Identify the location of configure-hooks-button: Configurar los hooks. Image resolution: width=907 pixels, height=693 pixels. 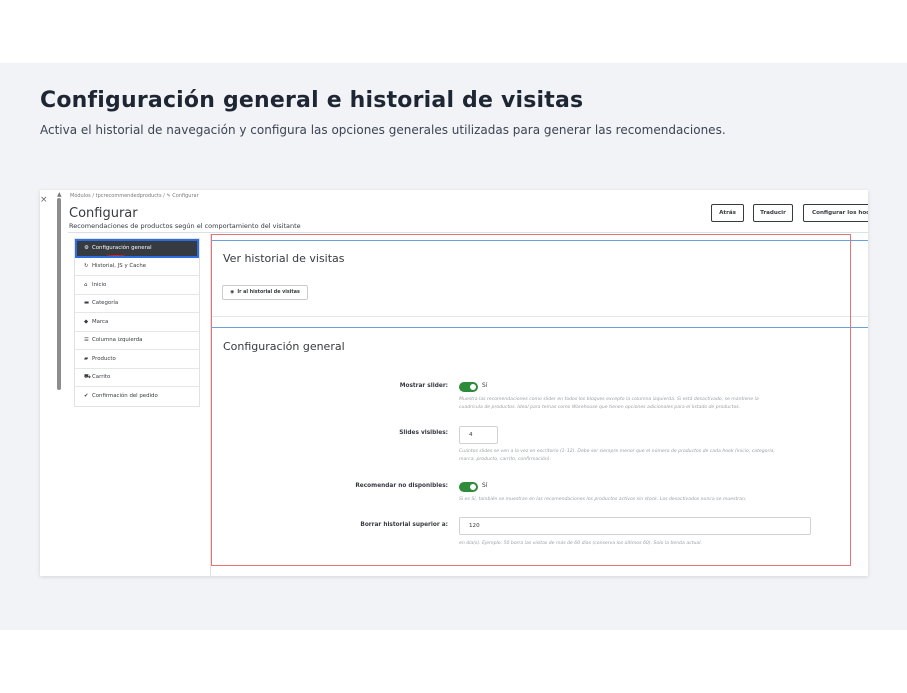
(835, 213).